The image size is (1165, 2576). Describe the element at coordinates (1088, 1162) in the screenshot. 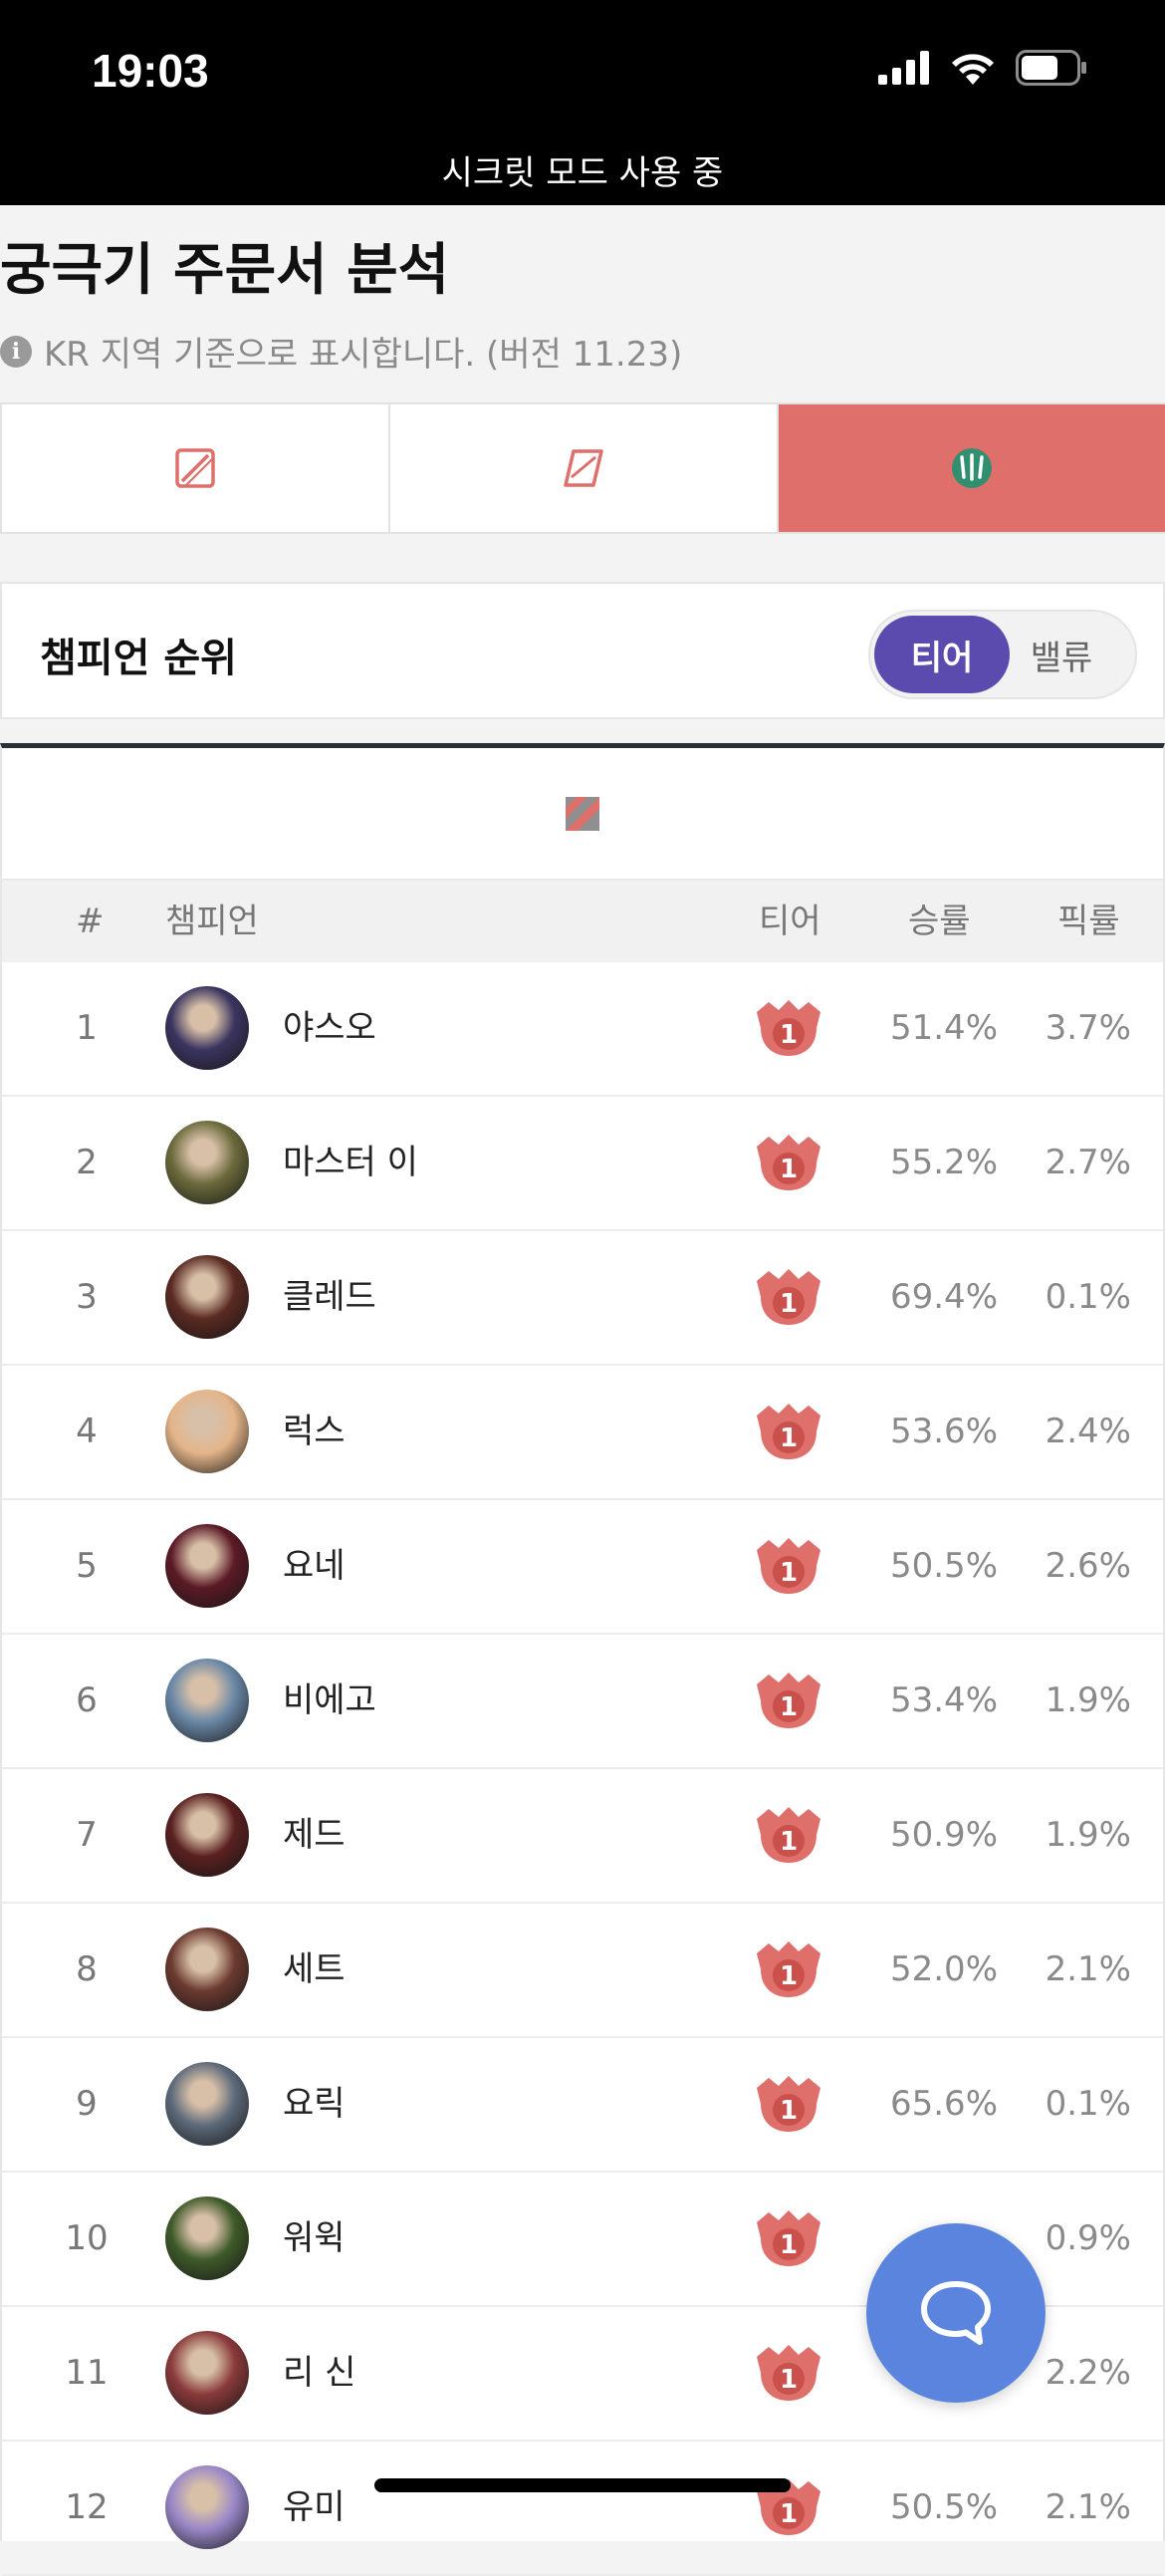

I see `pick-rate: 2.7%` at that location.